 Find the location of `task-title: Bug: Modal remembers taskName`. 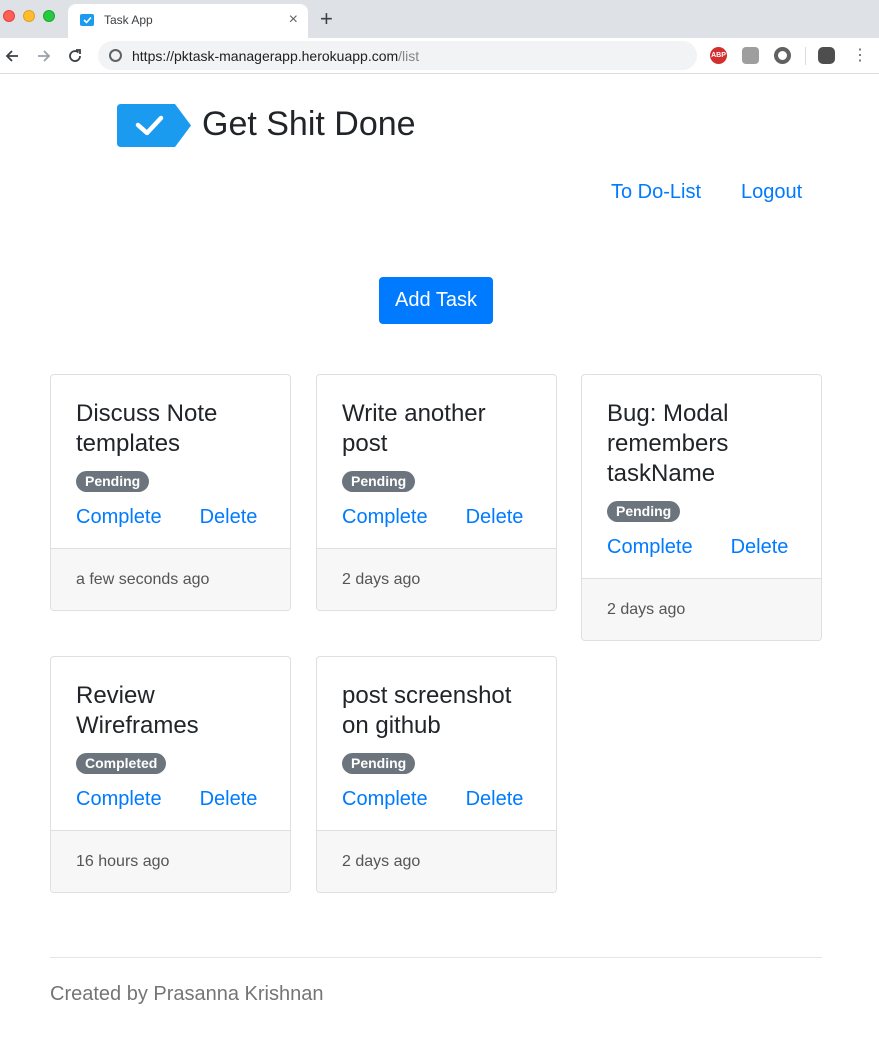

task-title: Bug: Modal remembers taskName is located at coordinates (668, 443).